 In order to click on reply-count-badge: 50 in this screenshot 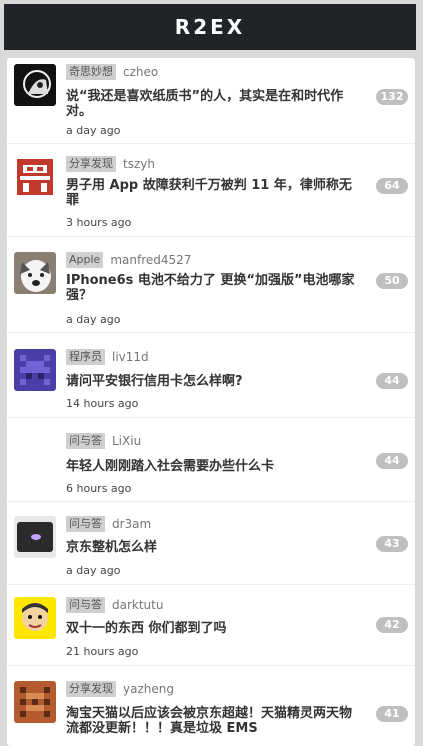, I will do `click(392, 281)`.